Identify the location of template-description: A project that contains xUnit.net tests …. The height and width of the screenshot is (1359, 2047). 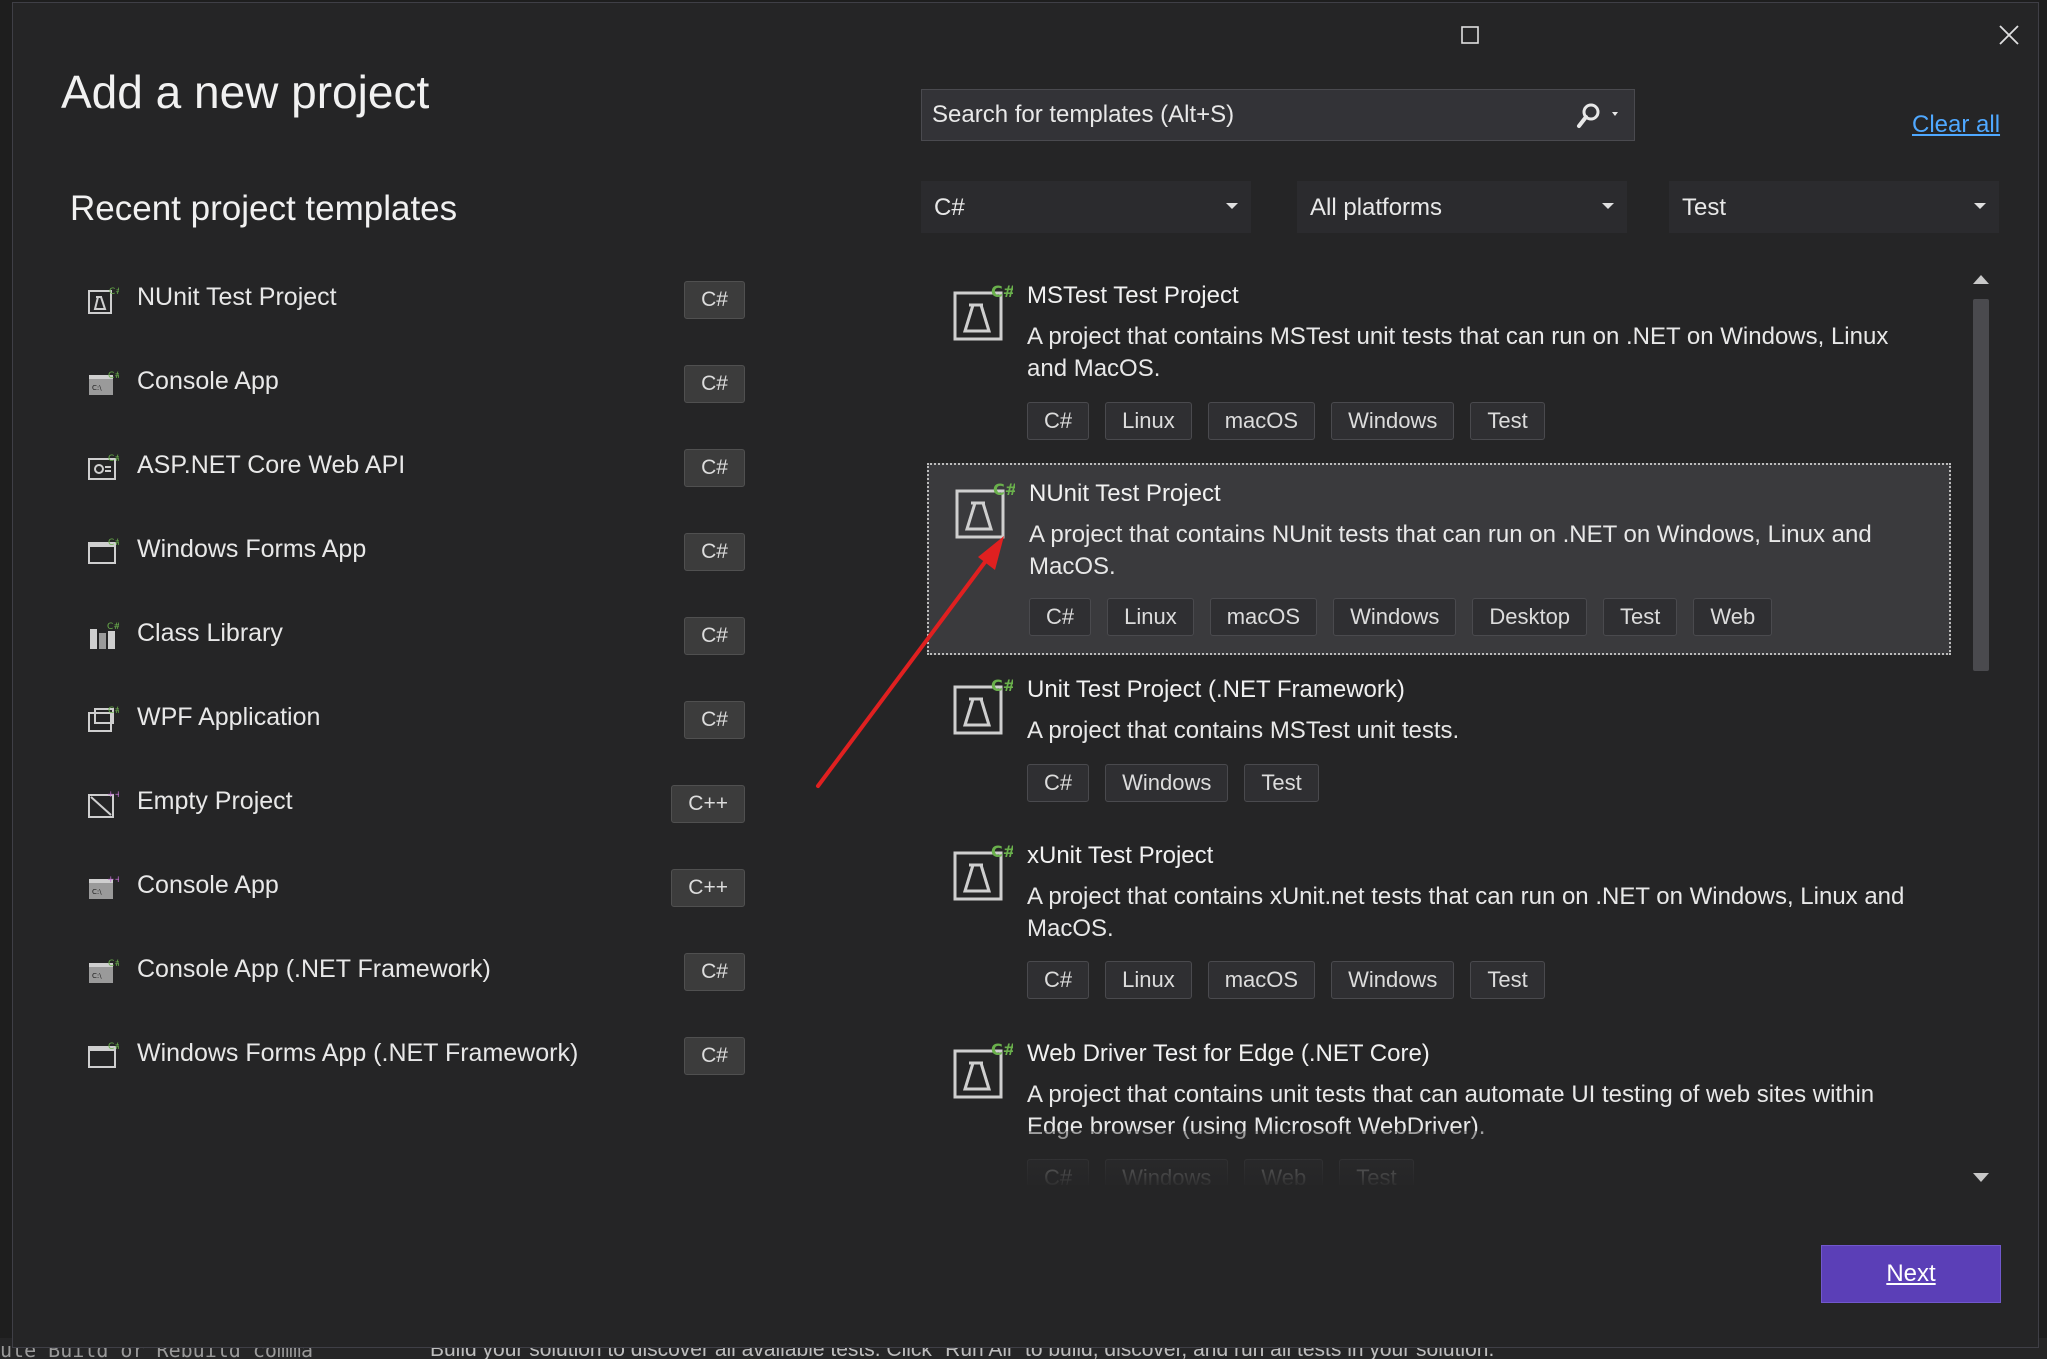
(1466, 912).